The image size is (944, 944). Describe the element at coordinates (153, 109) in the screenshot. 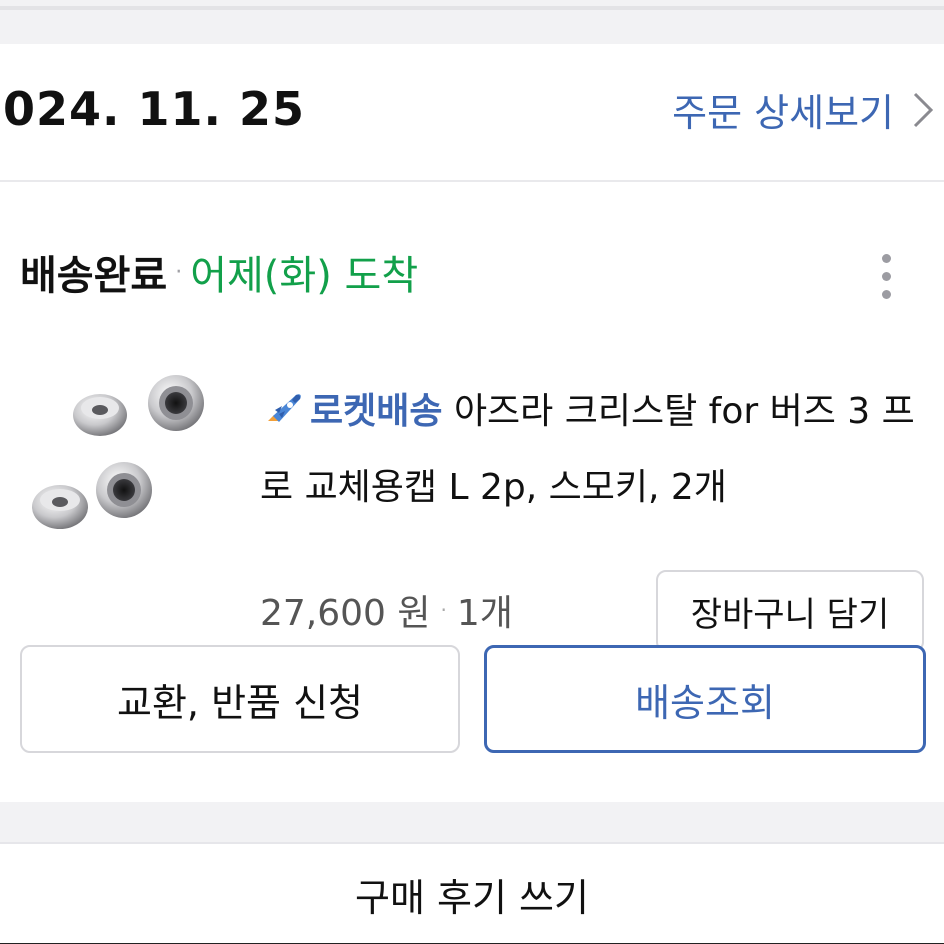

I see `order-date: 2024. 11. 25` at that location.